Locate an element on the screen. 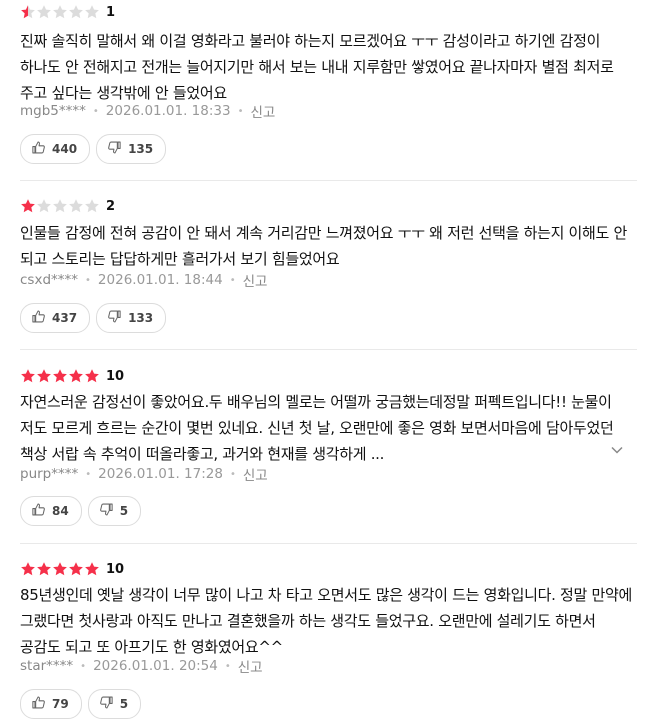  review-meta: csxd**** • 2026.01.01. 18:44 • 신고 is located at coordinates (143, 280).